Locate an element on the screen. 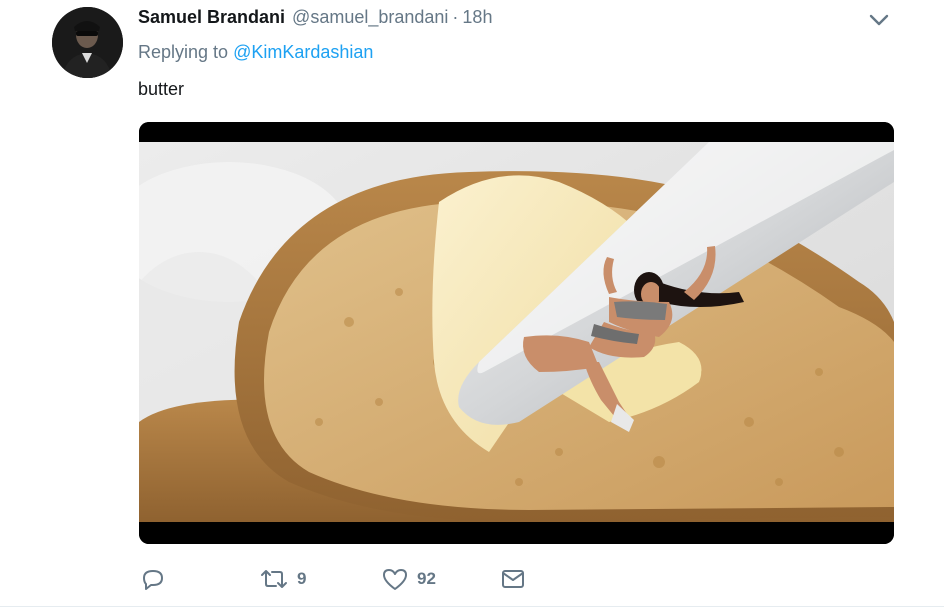 Image resolution: width=944 pixels, height=610 pixels. reply-prefix: Replying to is located at coordinates (186, 52).